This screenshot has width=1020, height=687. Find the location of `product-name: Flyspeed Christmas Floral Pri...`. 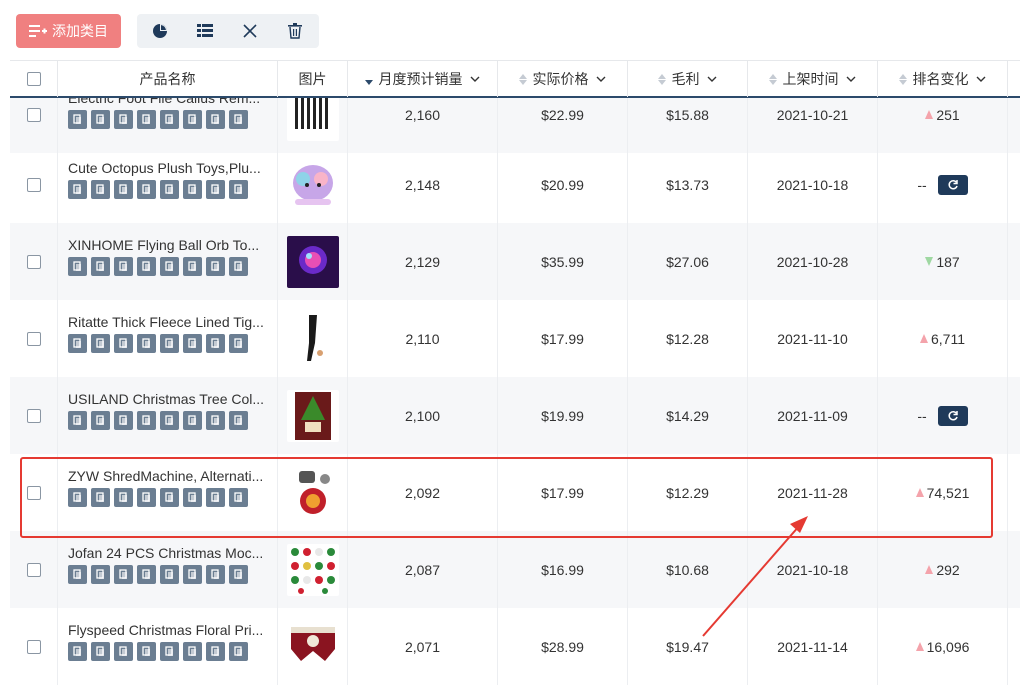

product-name: Flyspeed Christmas Floral Pri... is located at coordinates (168, 631).